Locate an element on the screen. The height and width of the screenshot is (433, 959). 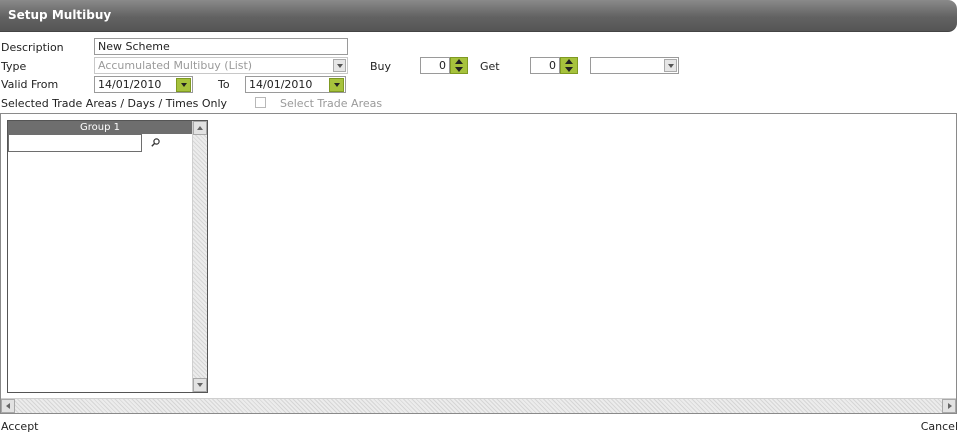
group-header: Group 1 is located at coordinates (100, 127).